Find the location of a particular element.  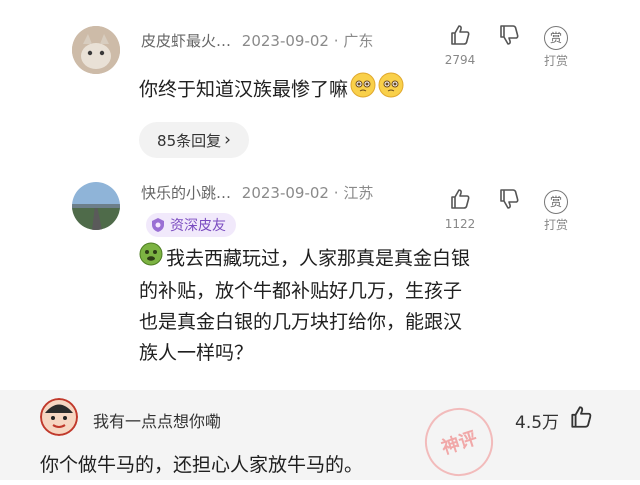

like-button: 1122 is located at coordinates (460, 209).